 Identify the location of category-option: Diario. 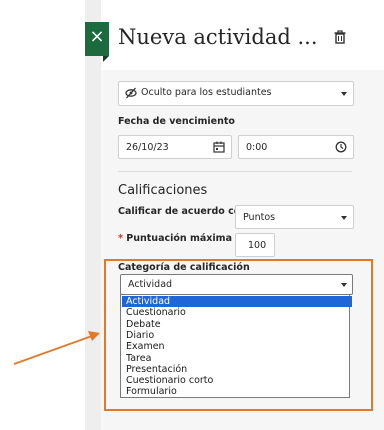
(237, 335).